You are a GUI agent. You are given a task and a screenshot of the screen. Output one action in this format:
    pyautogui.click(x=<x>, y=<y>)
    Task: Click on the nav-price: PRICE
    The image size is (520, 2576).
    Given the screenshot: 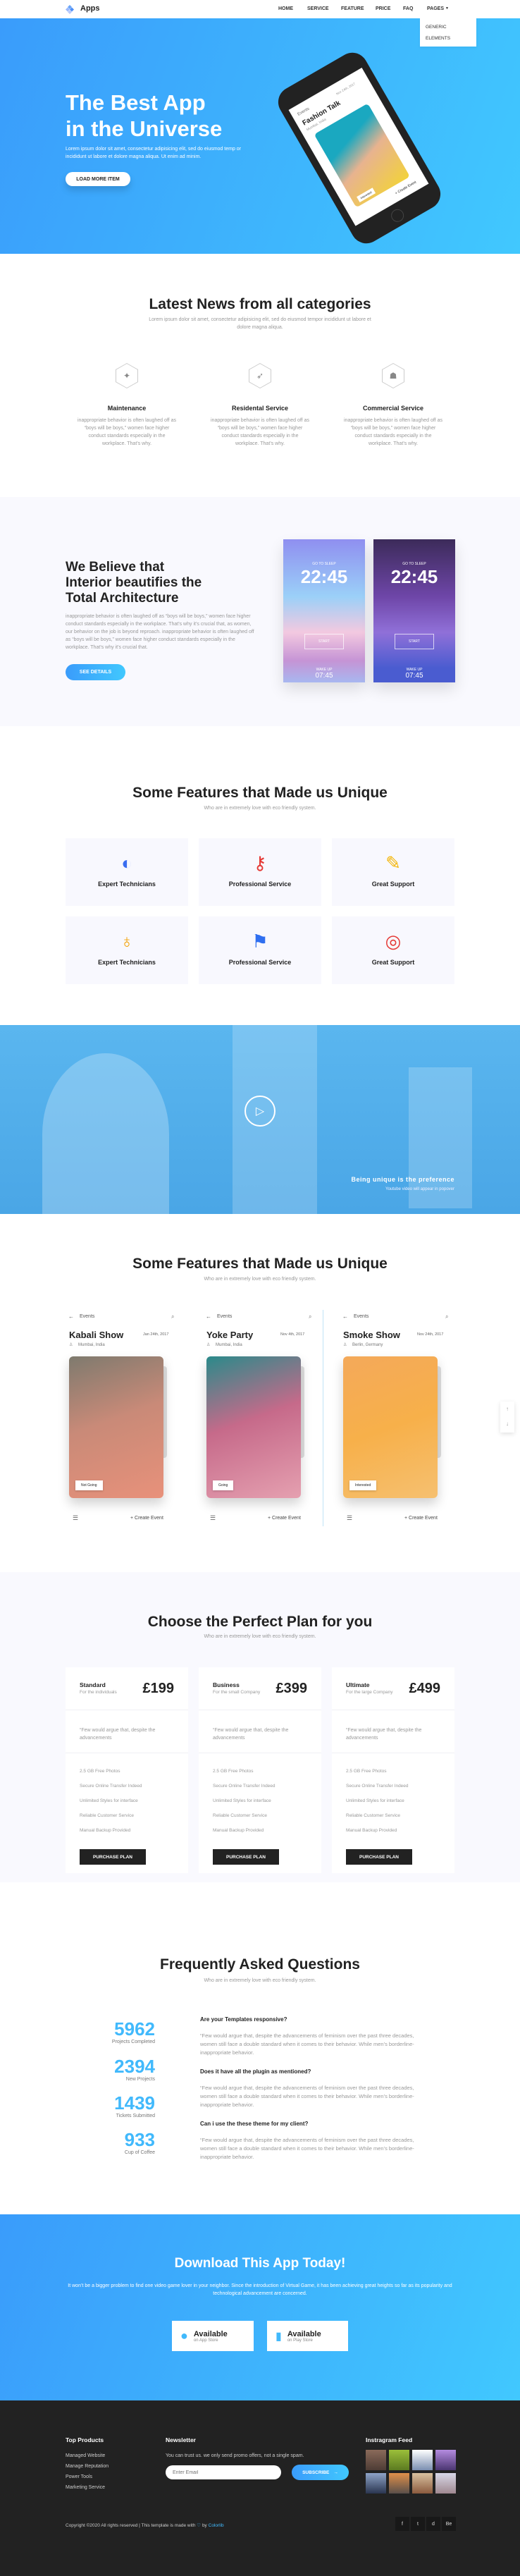 What is the action you would take?
    pyautogui.click(x=383, y=8)
    